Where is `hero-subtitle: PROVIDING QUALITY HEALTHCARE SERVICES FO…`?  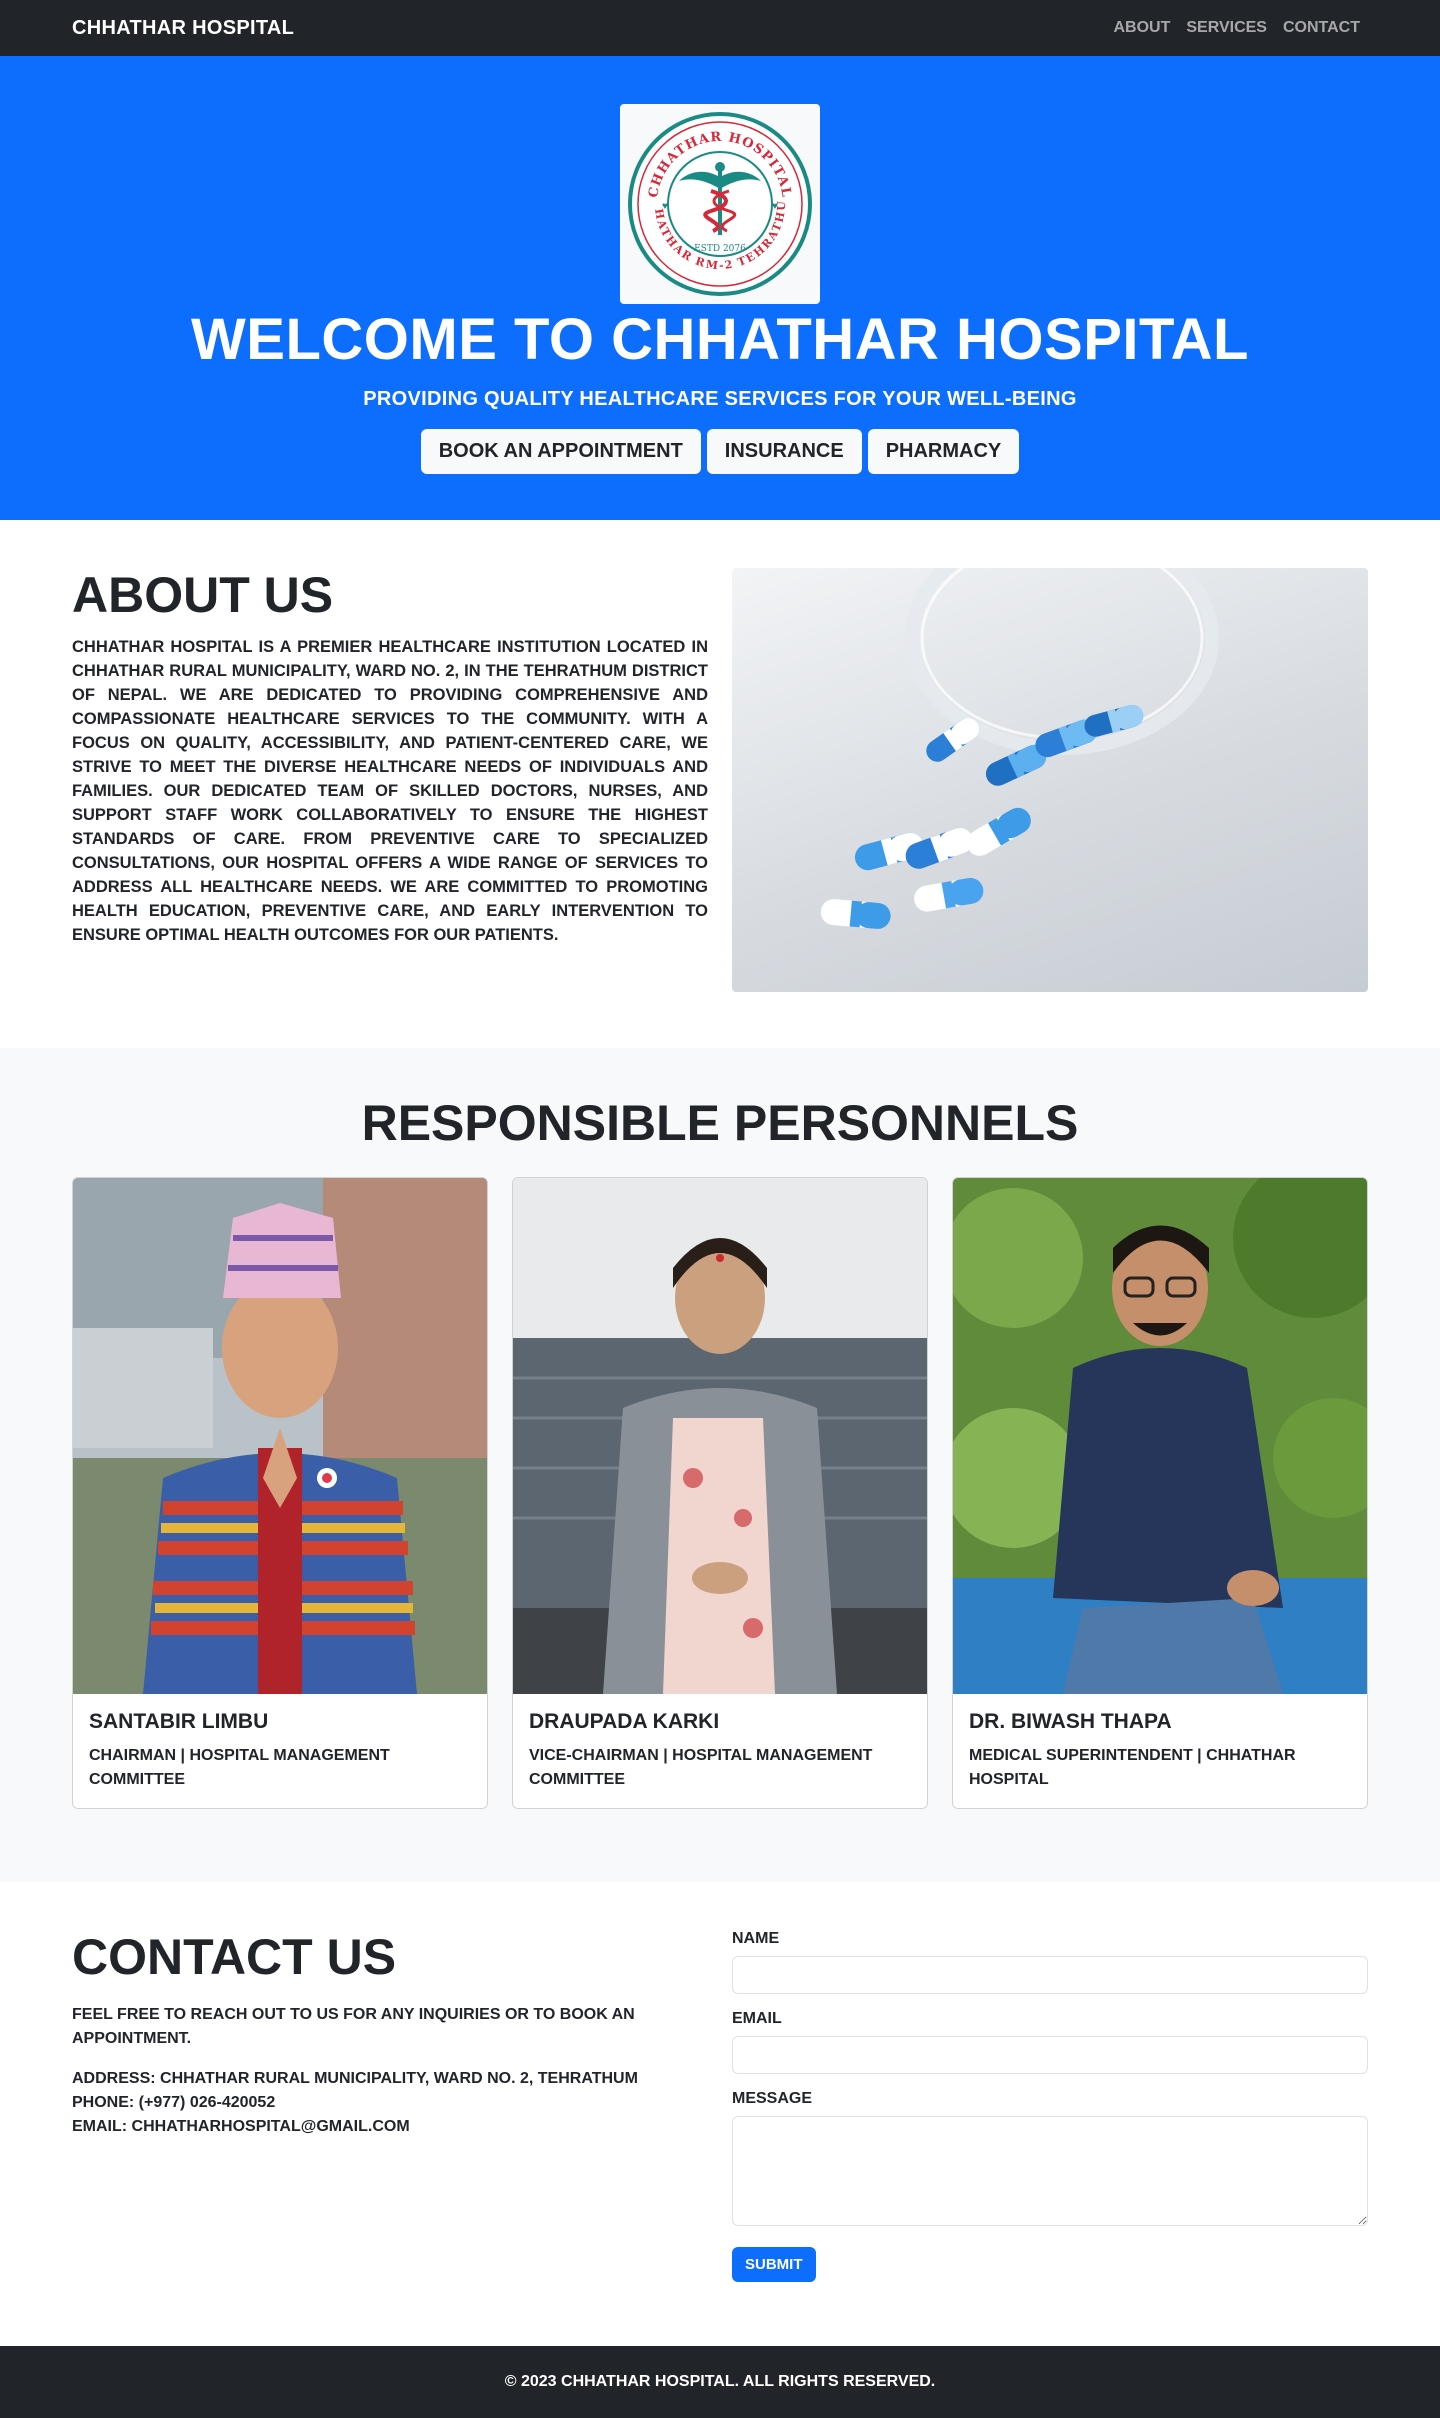
hero-subtitle: PROVIDING QUALITY HEALTHCARE SERVICES FO… is located at coordinates (720, 398).